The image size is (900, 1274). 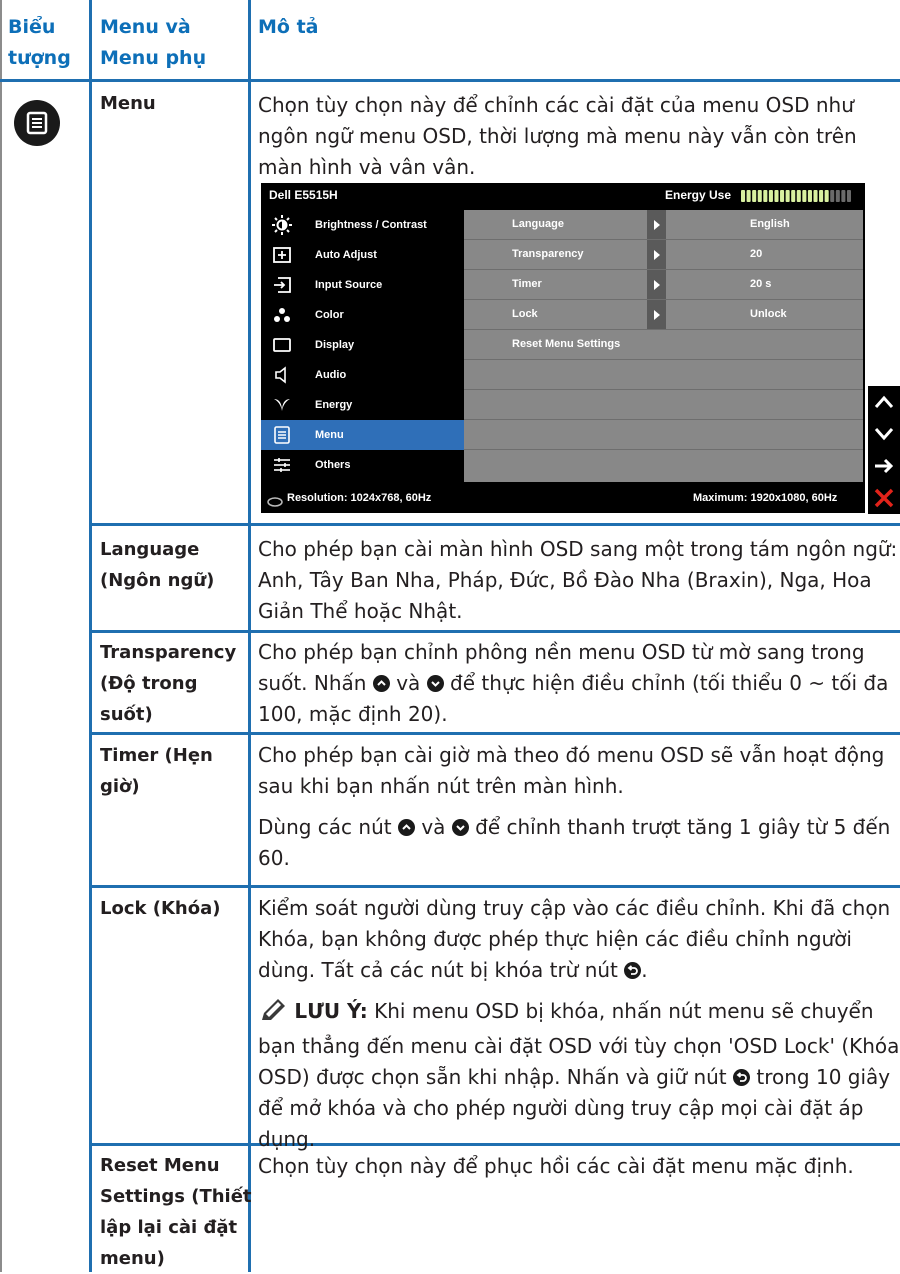 I want to click on energy-meter, so click(x=796, y=196).